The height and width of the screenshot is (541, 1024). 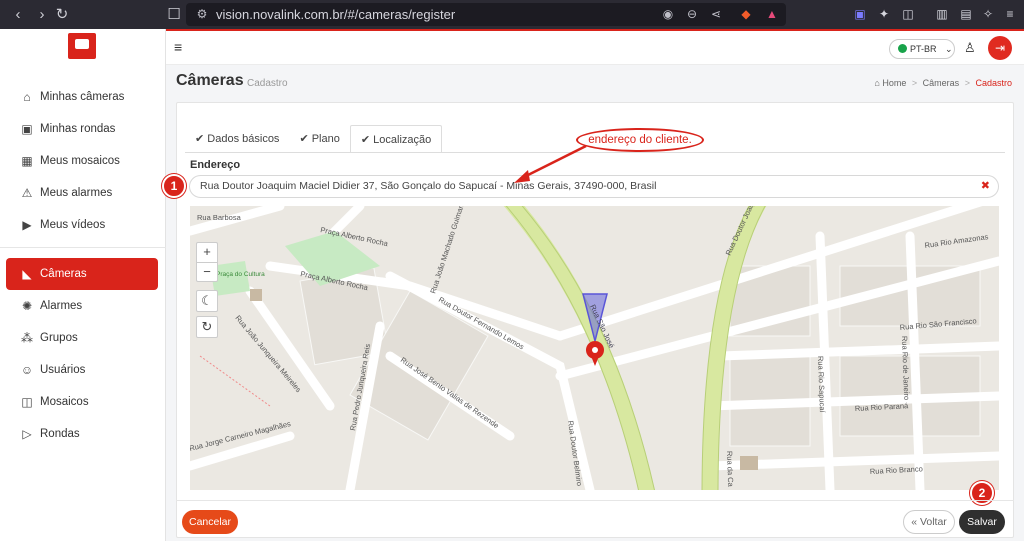 I want to click on tab-dados-basicos: ✔ Dados básicos, so click(x=237, y=139).